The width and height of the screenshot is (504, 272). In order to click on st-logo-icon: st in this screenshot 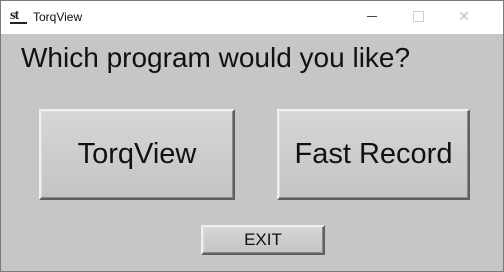, I will do `click(19, 17)`.